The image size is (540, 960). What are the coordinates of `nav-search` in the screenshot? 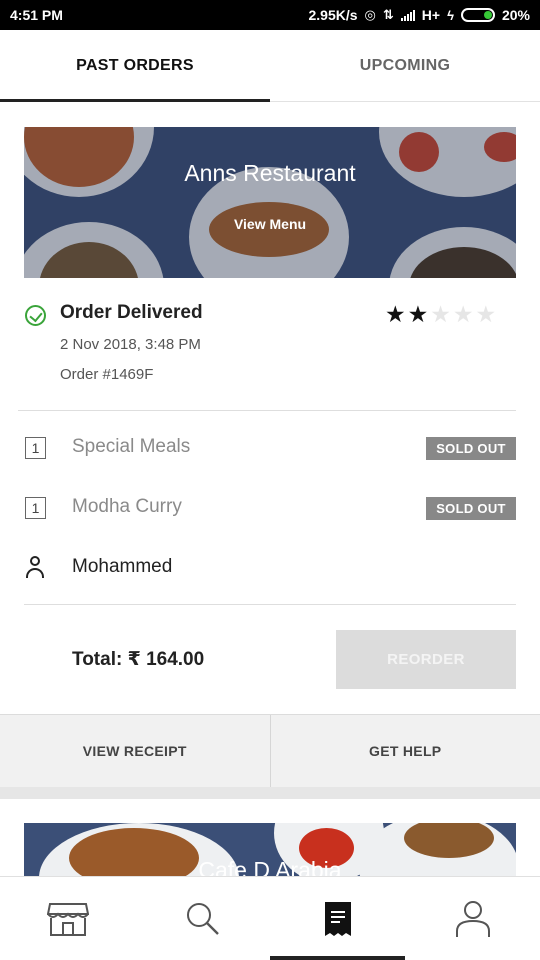 It's located at (202, 918).